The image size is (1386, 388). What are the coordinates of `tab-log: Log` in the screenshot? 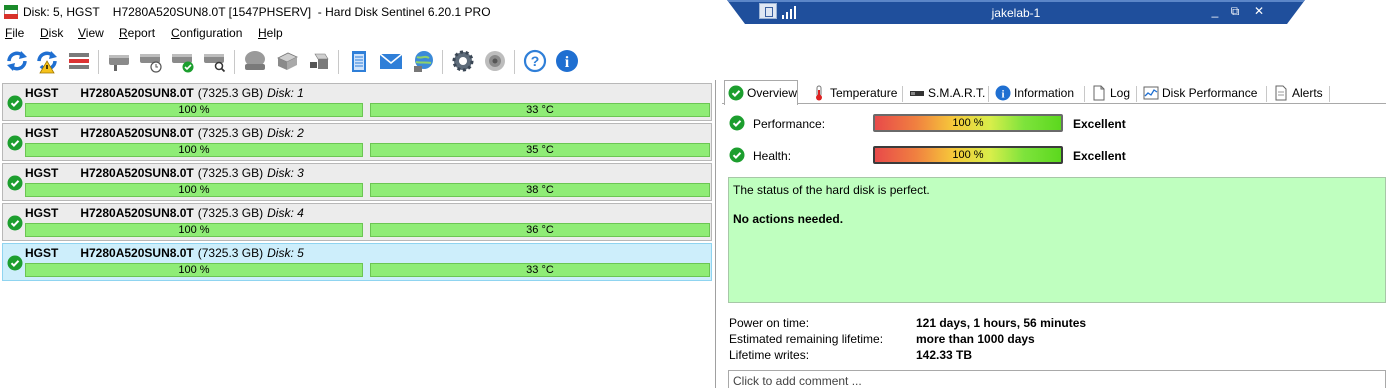 It's located at (1109, 93).